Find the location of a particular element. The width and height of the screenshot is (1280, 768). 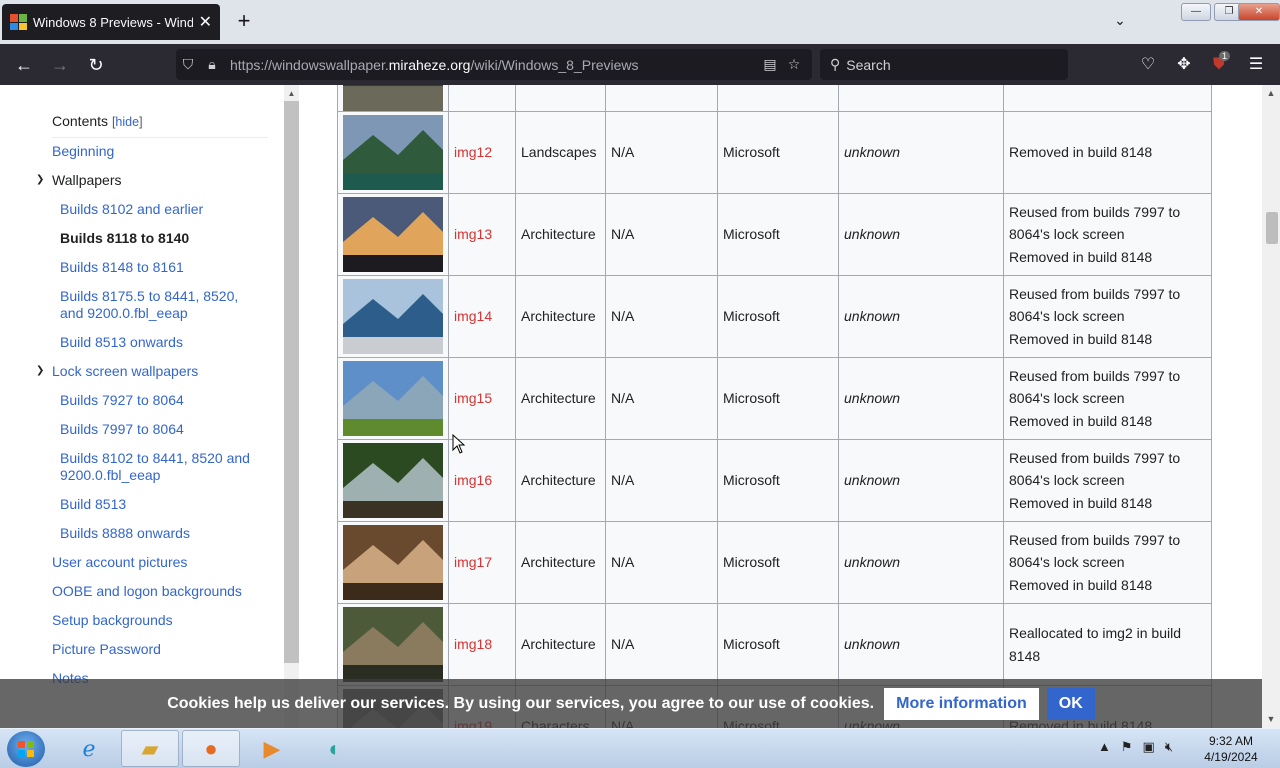

toc-item-lock-screen-wallpapers: Lock screen wallpapers is located at coordinates (125, 371).